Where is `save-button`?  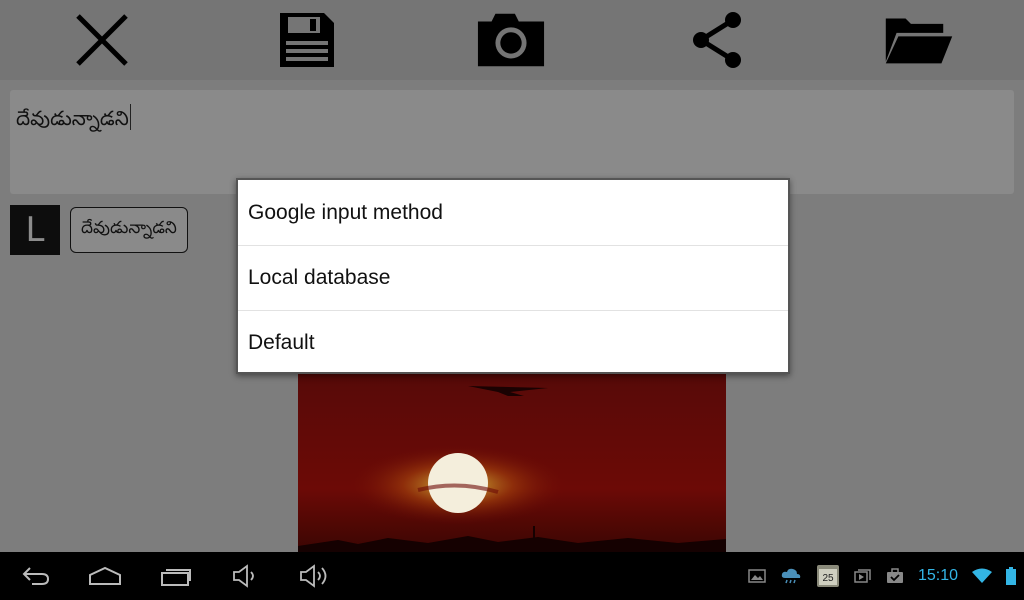 save-button is located at coordinates (307, 40).